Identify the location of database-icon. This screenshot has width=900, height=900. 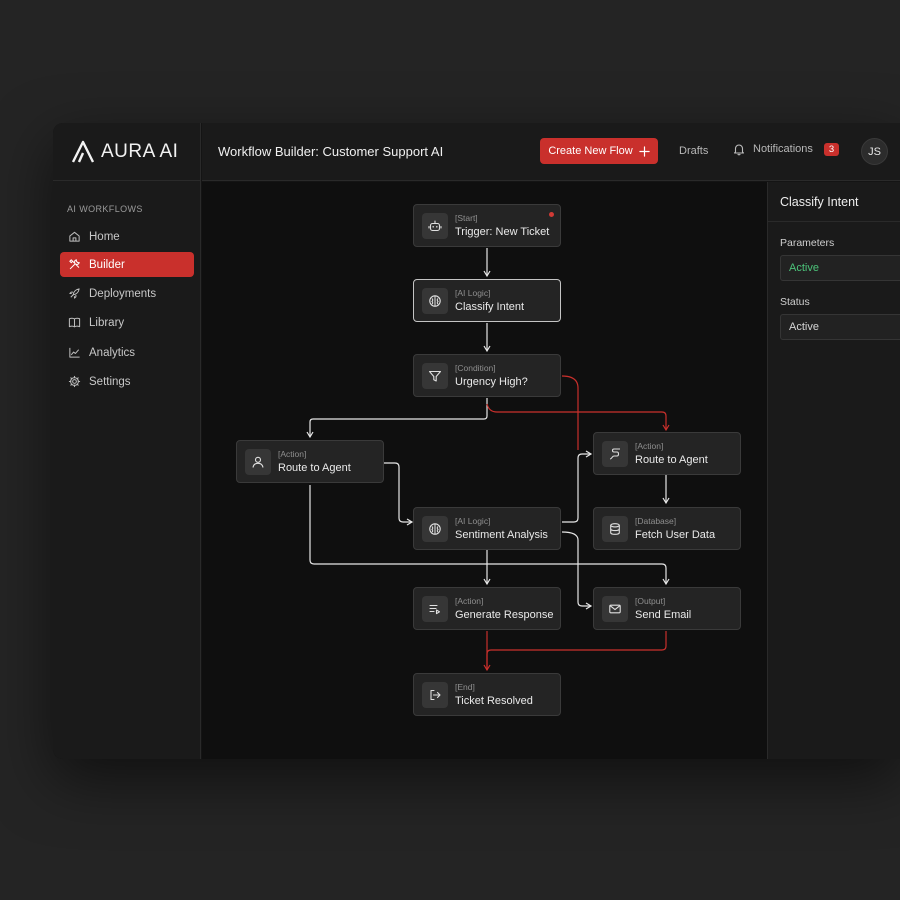
(615, 529).